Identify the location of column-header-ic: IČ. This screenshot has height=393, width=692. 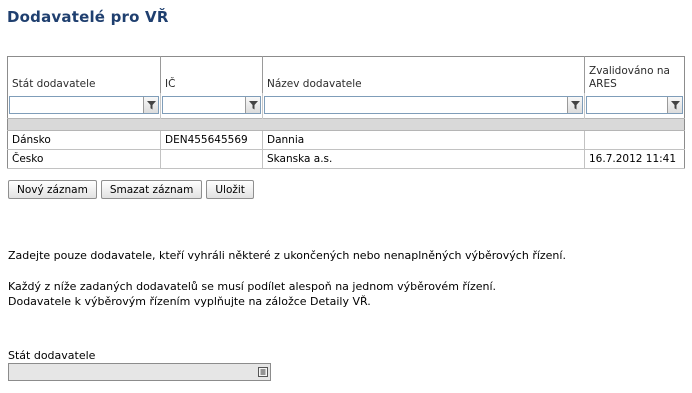
(211, 74).